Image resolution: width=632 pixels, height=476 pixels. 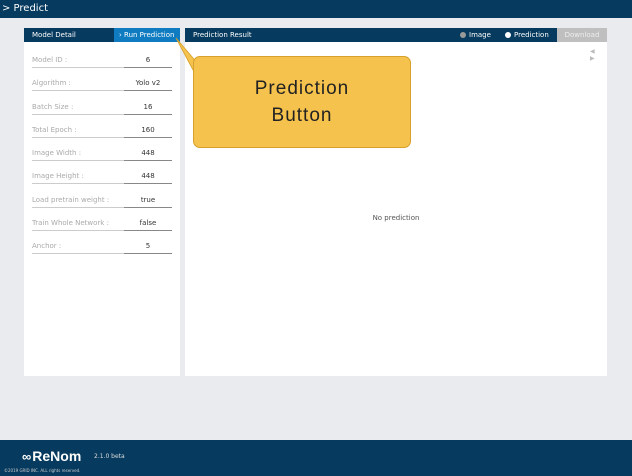 I want to click on callout-text-line2: Button, so click(x=302, y=115).